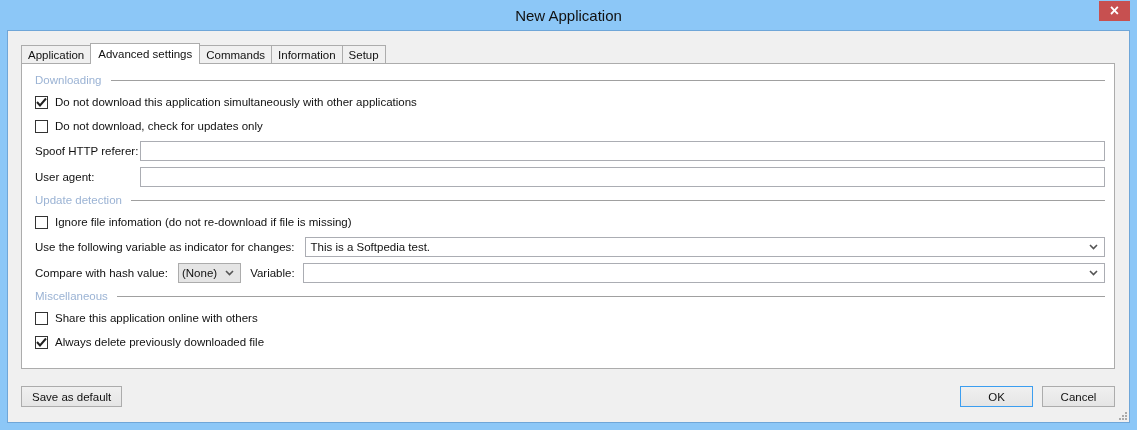 The width and height of the screenshot is (1137, 430). What do you see at coordinates (272, 273) in the screenshot?
I see `field-label: Variable:` at bounding box center [272, 273].